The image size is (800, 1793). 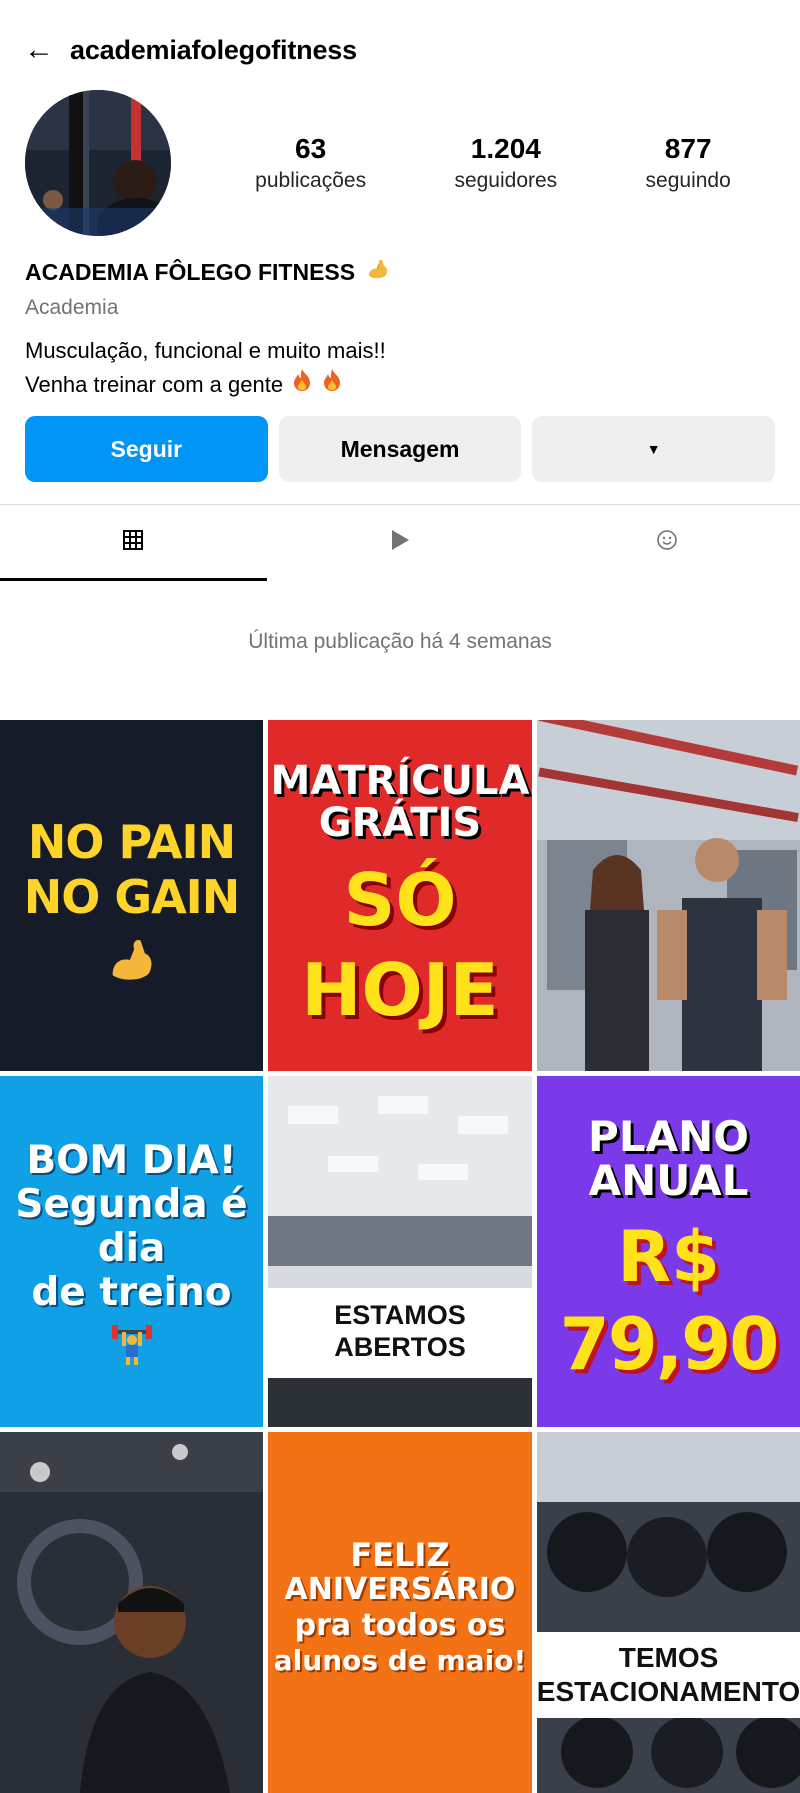 What do you see at coordinates (669, 1344) in the screenshot?
I see `post-6-line-4: 79,90` at bounding box center [669, 1344].